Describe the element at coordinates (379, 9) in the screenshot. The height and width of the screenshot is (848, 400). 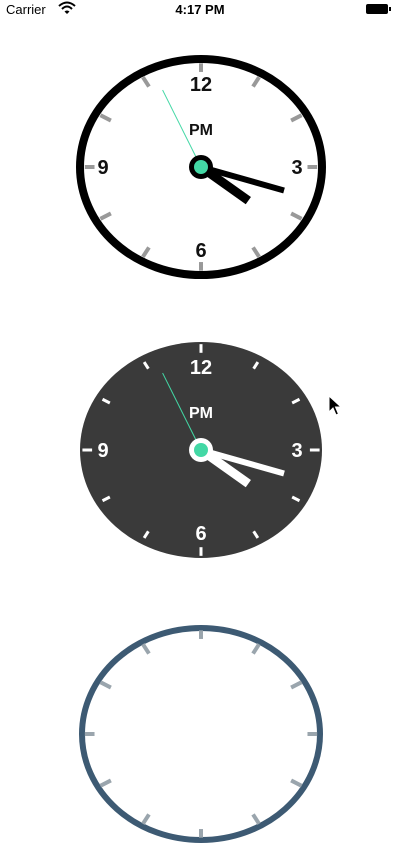
I see `battery-icon` at that location.